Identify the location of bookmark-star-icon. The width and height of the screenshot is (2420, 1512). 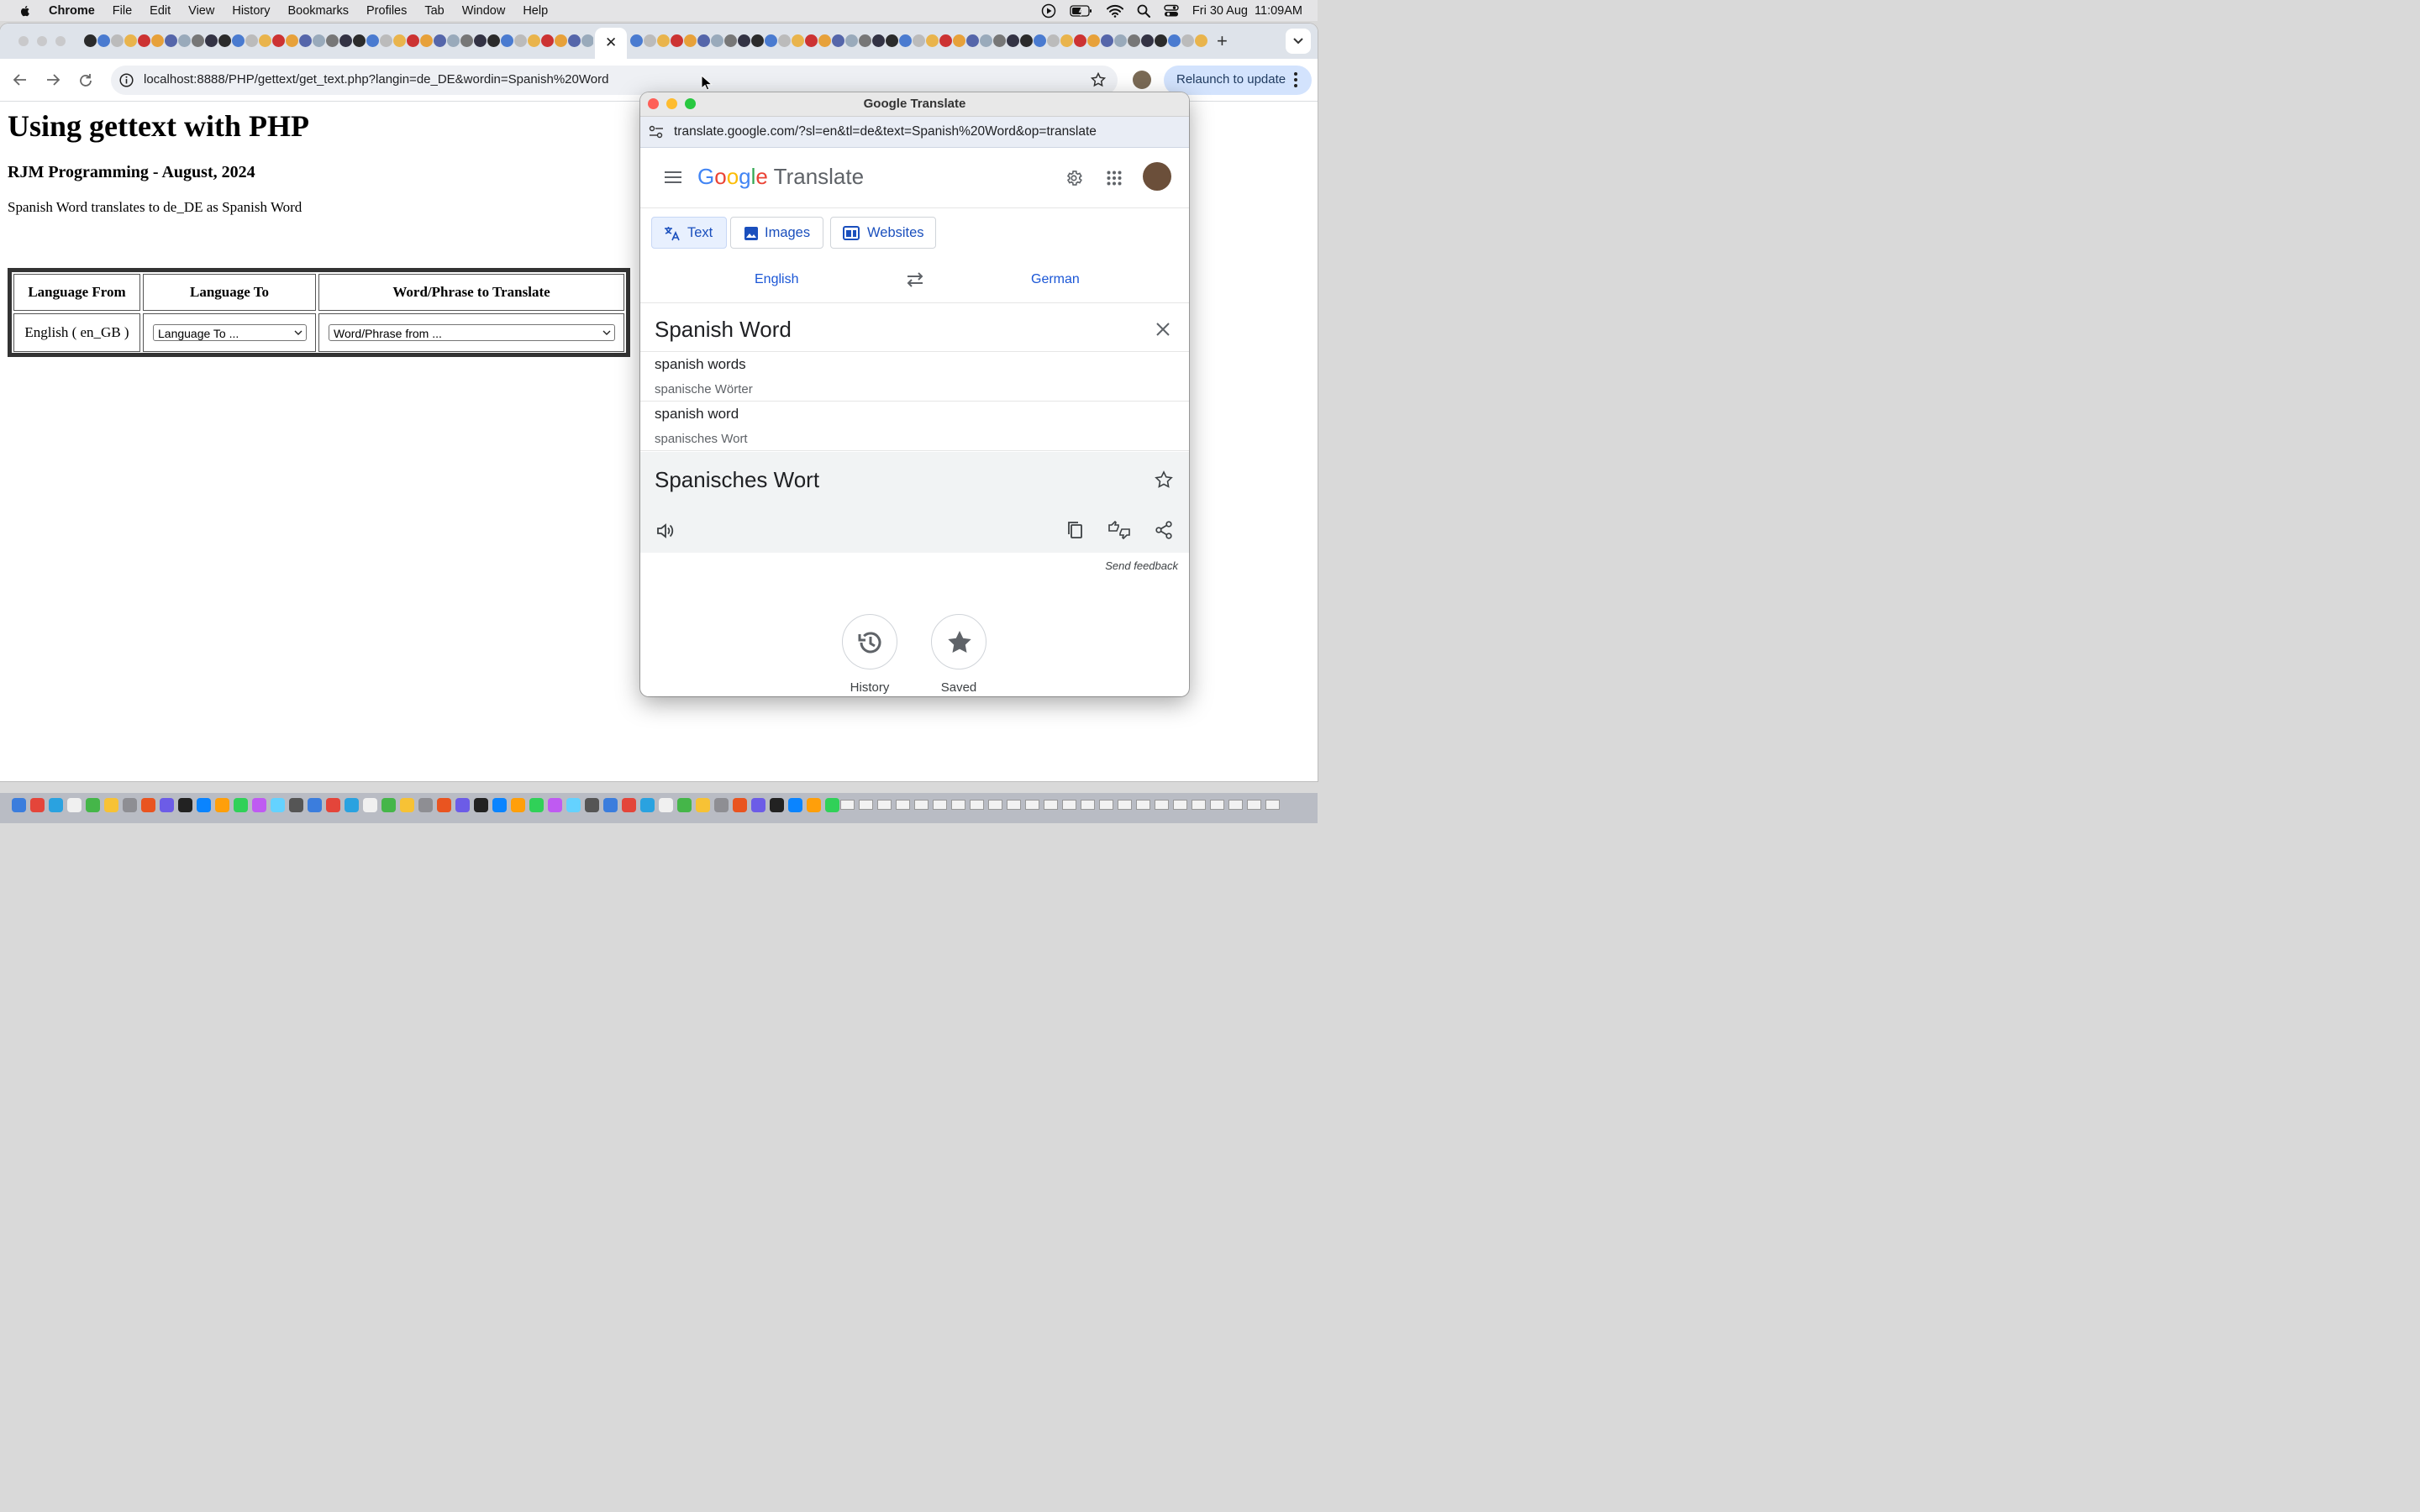
(1098, 79).